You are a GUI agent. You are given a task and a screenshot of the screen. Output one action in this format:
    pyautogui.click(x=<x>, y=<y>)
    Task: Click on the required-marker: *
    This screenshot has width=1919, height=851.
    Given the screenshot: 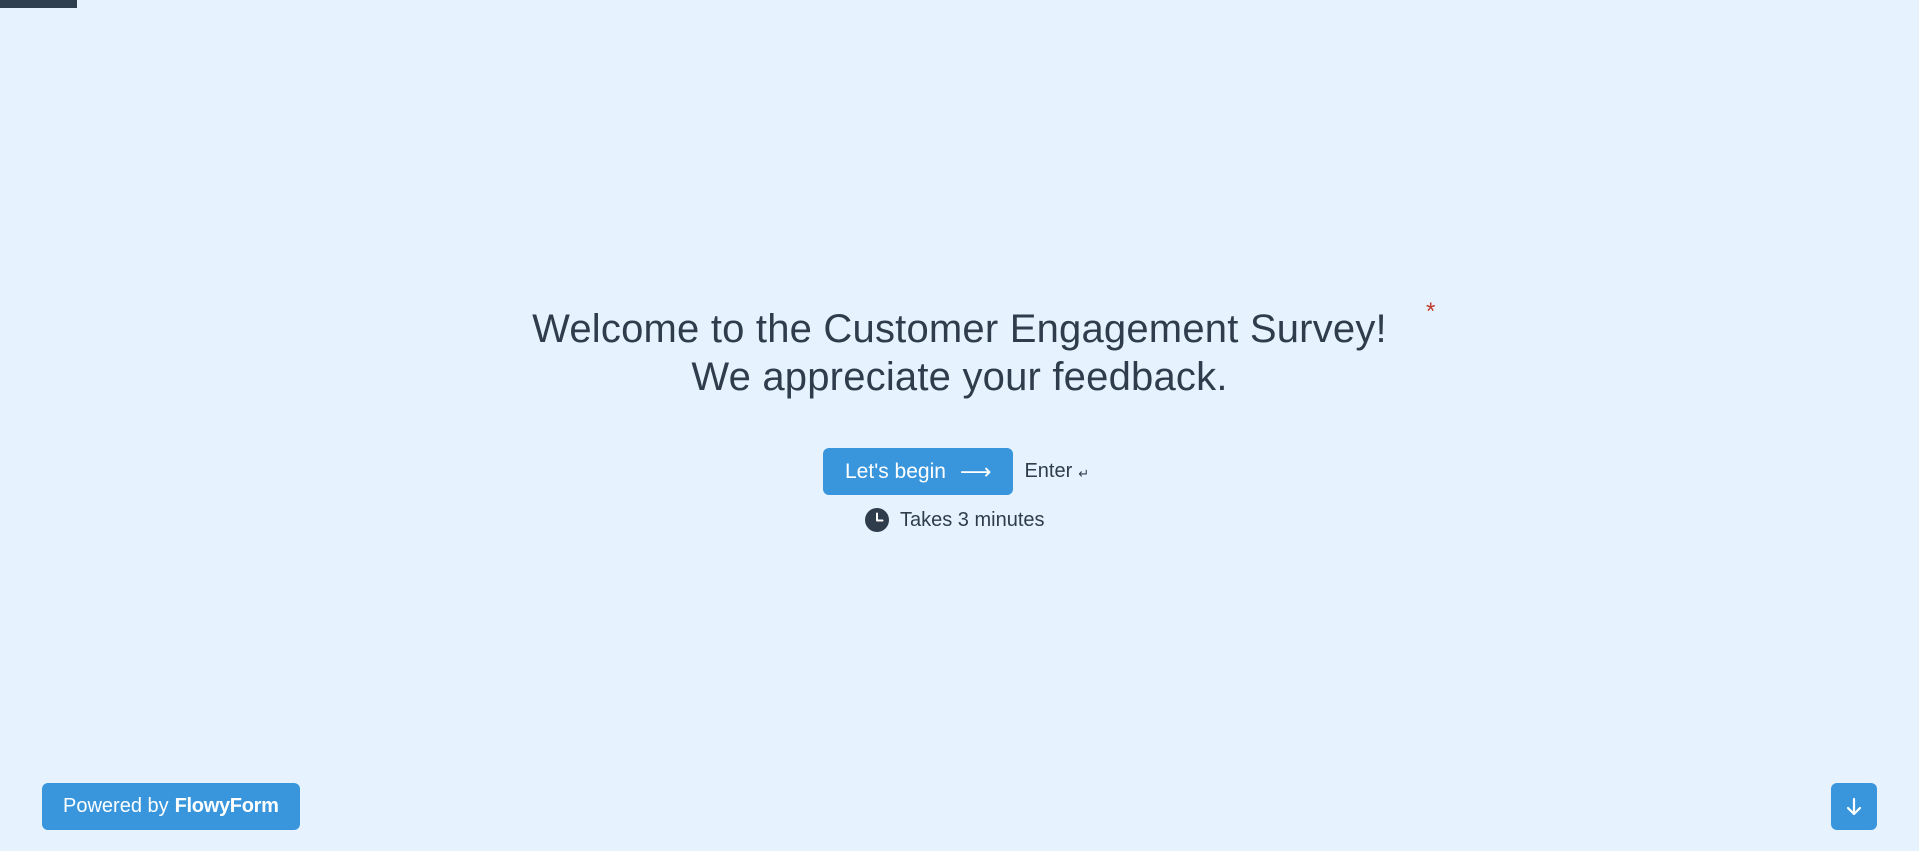 What is the action you would take?
    pyautogui.click(x=1431, y=311)
    